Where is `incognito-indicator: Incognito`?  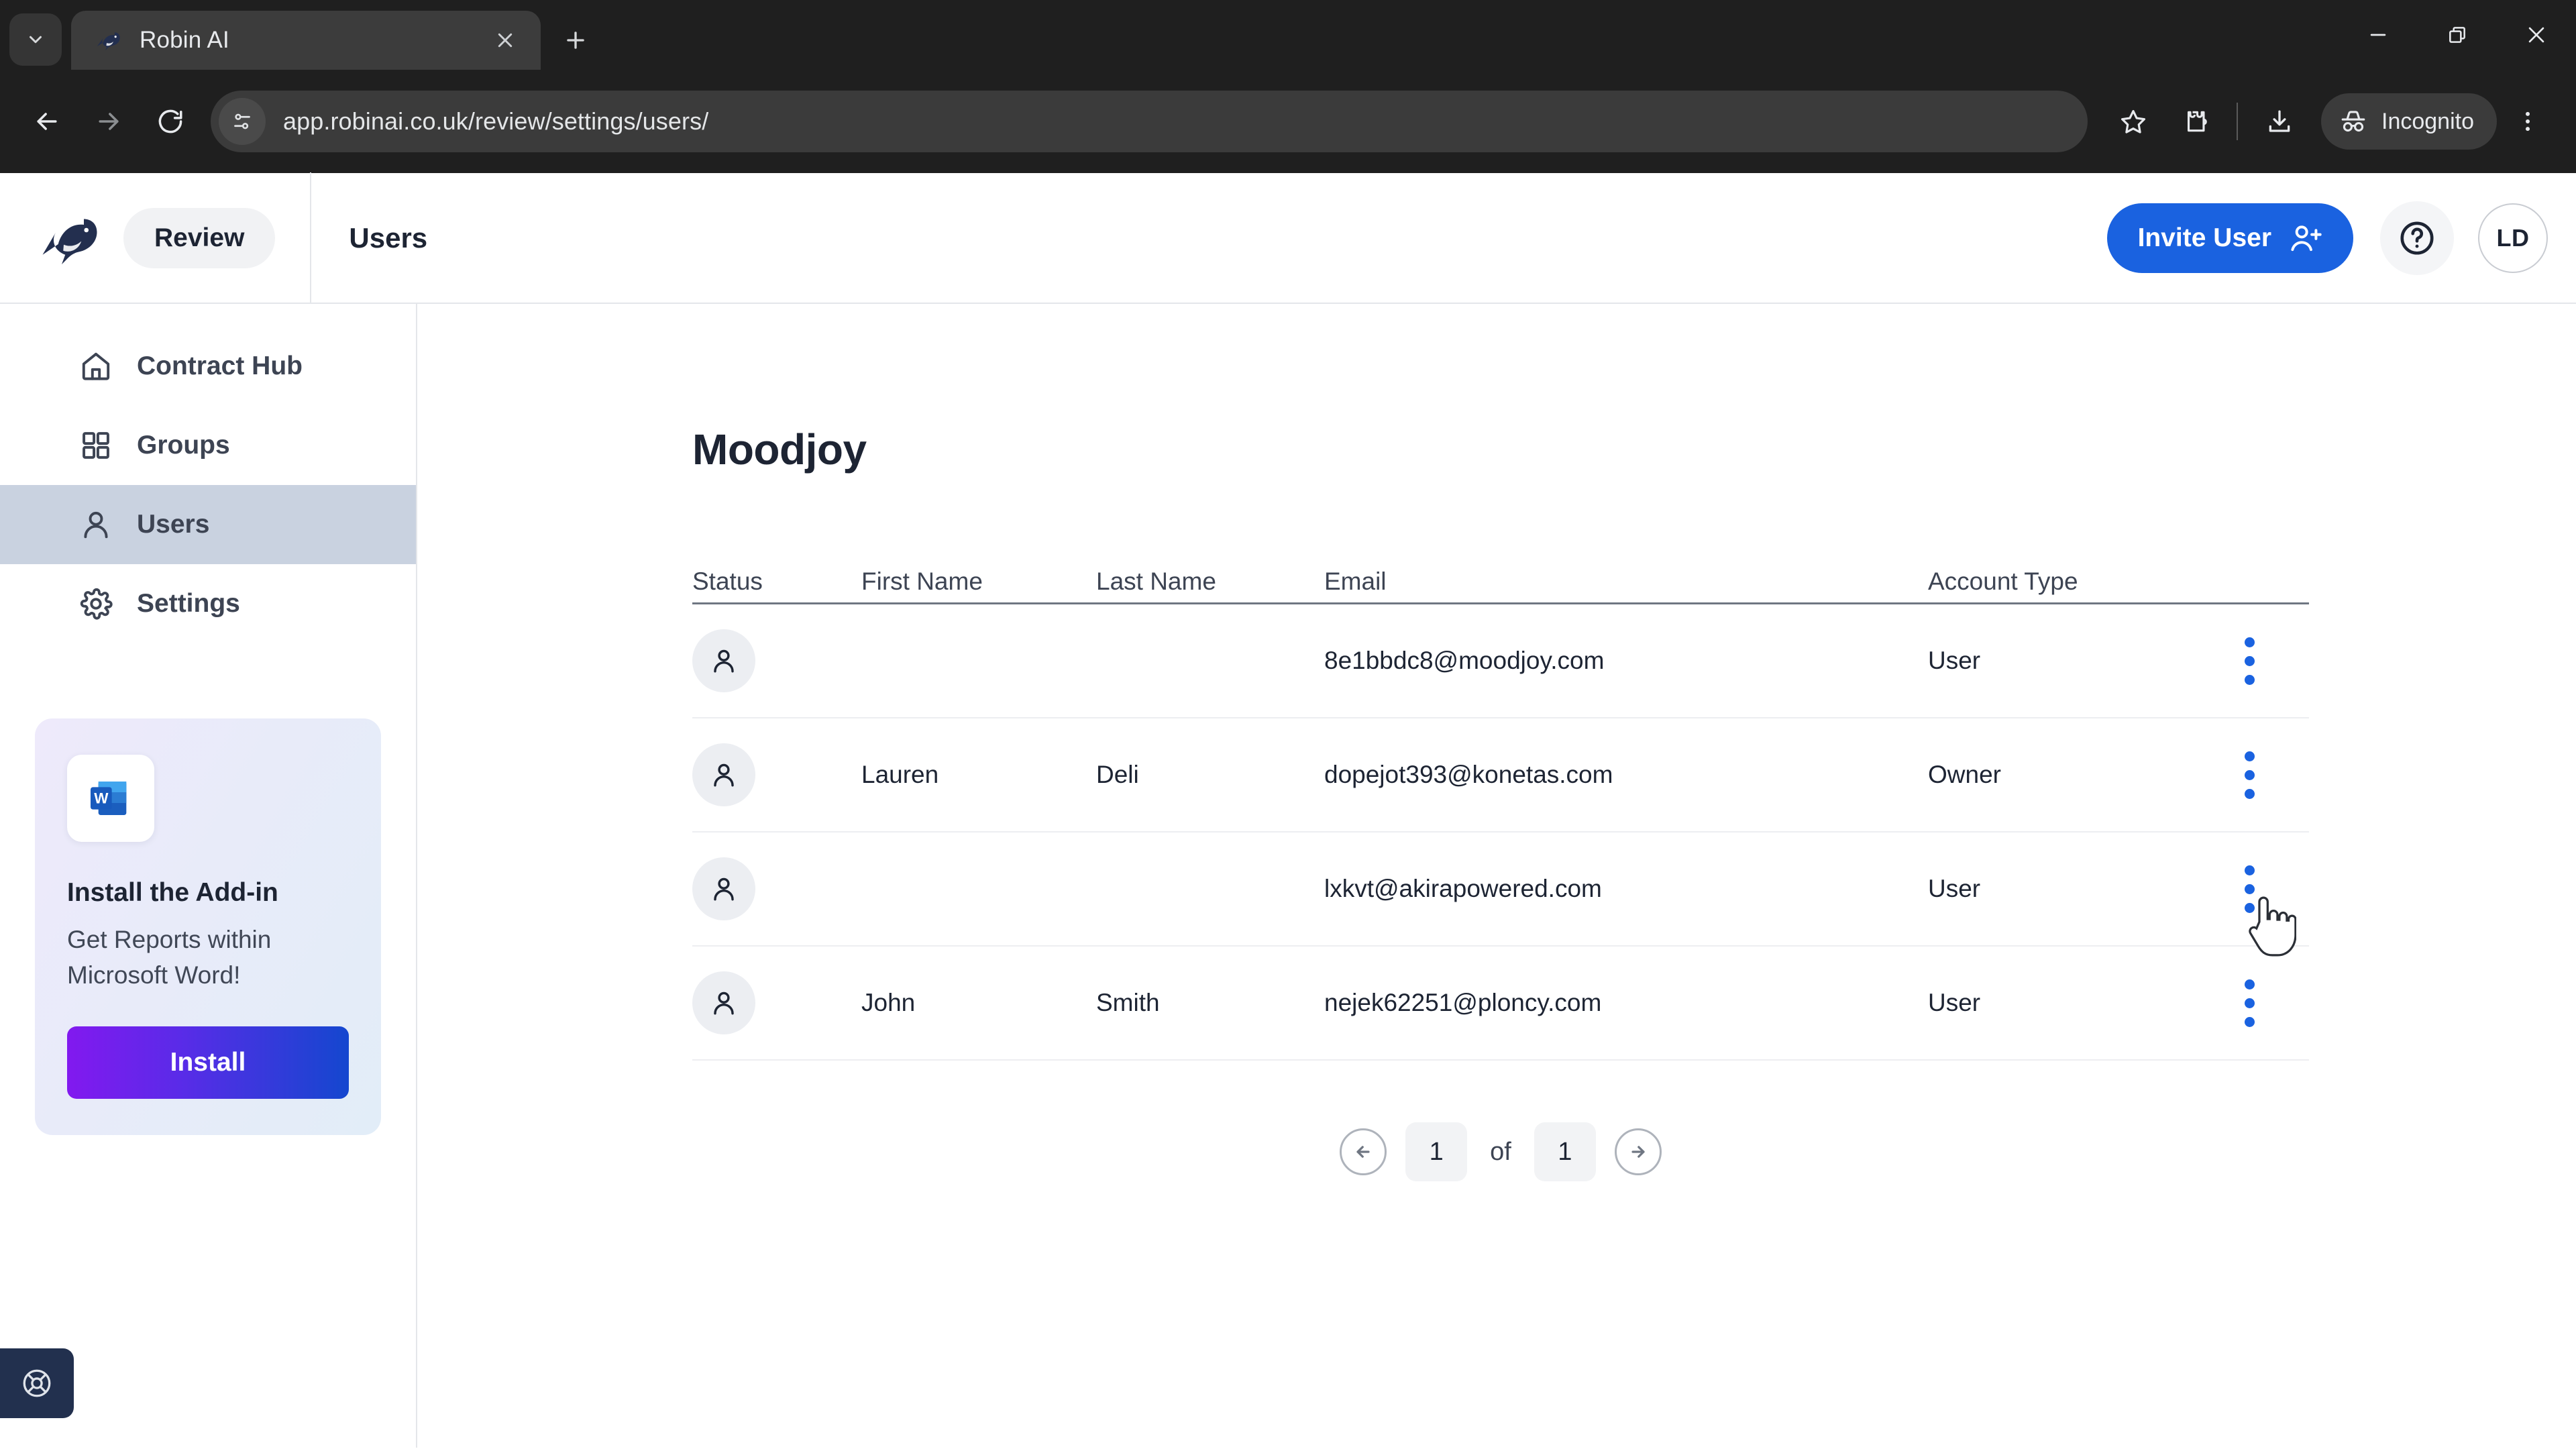
incognito-indicator: Incognito is located at coordinates (2409, 121).